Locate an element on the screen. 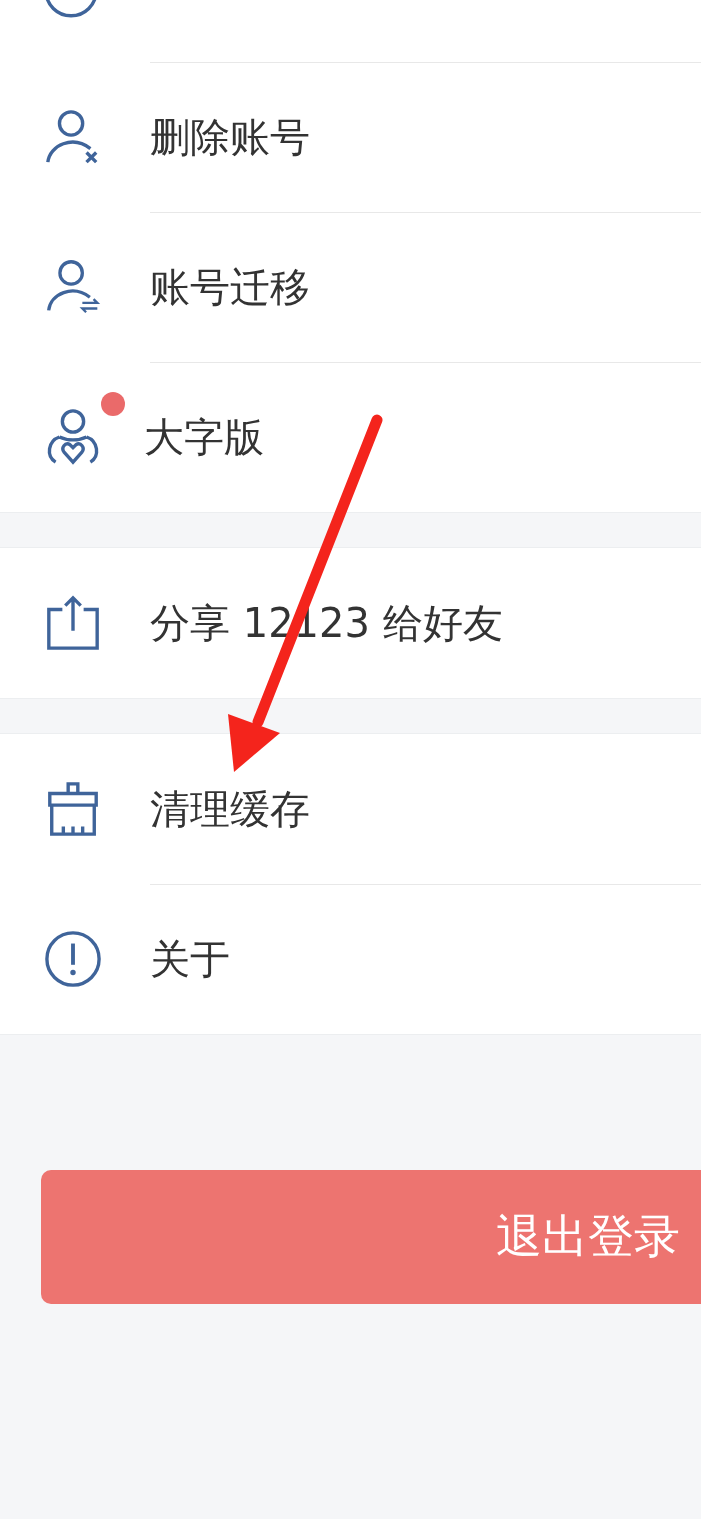 This screenshot has width=701, height=1519. row-label: 清理缓存 is located at coordinates (230, 809).